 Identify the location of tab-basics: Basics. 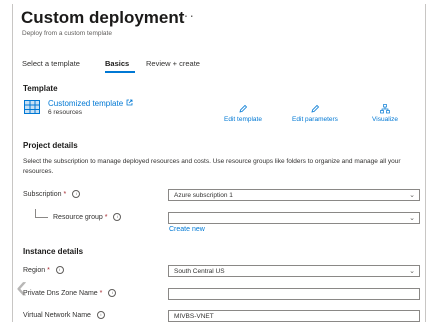
(117, 63).